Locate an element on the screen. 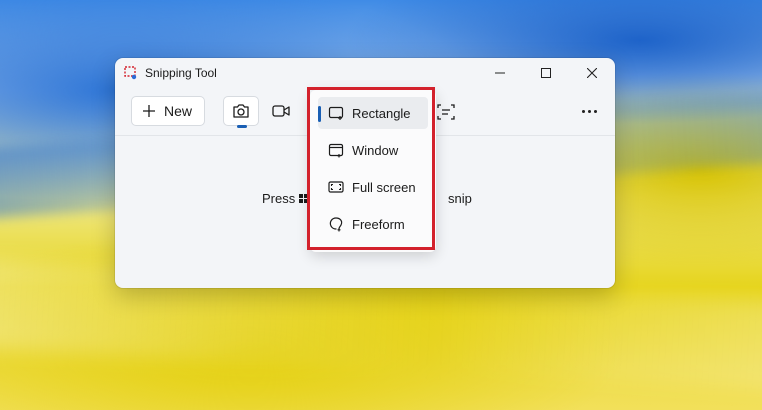 The height and width of the screenshot is (410, 762). hint-suffix: snip is located at coordinates (460, 198).